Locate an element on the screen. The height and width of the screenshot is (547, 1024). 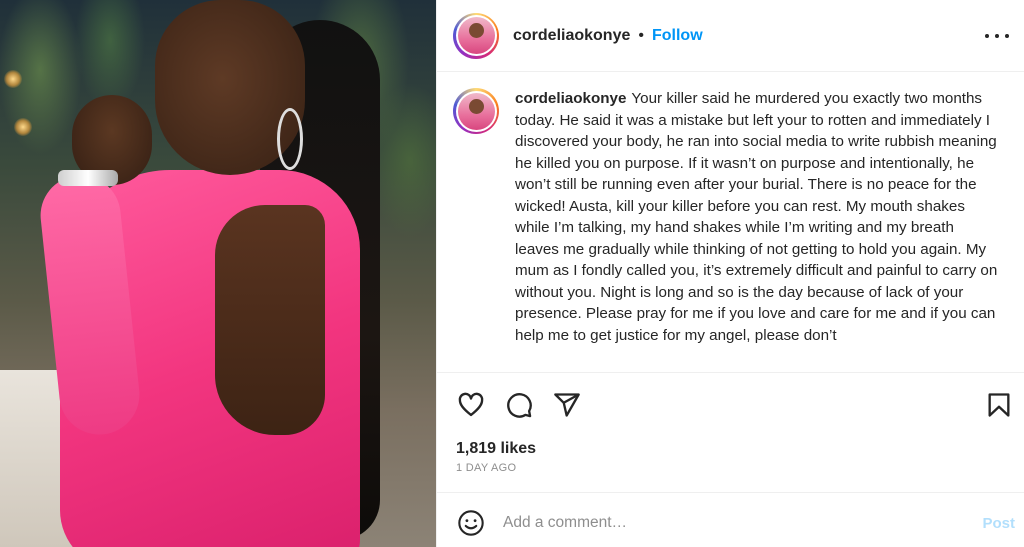
comment-bar: Post is located at coordinates (730, 519).